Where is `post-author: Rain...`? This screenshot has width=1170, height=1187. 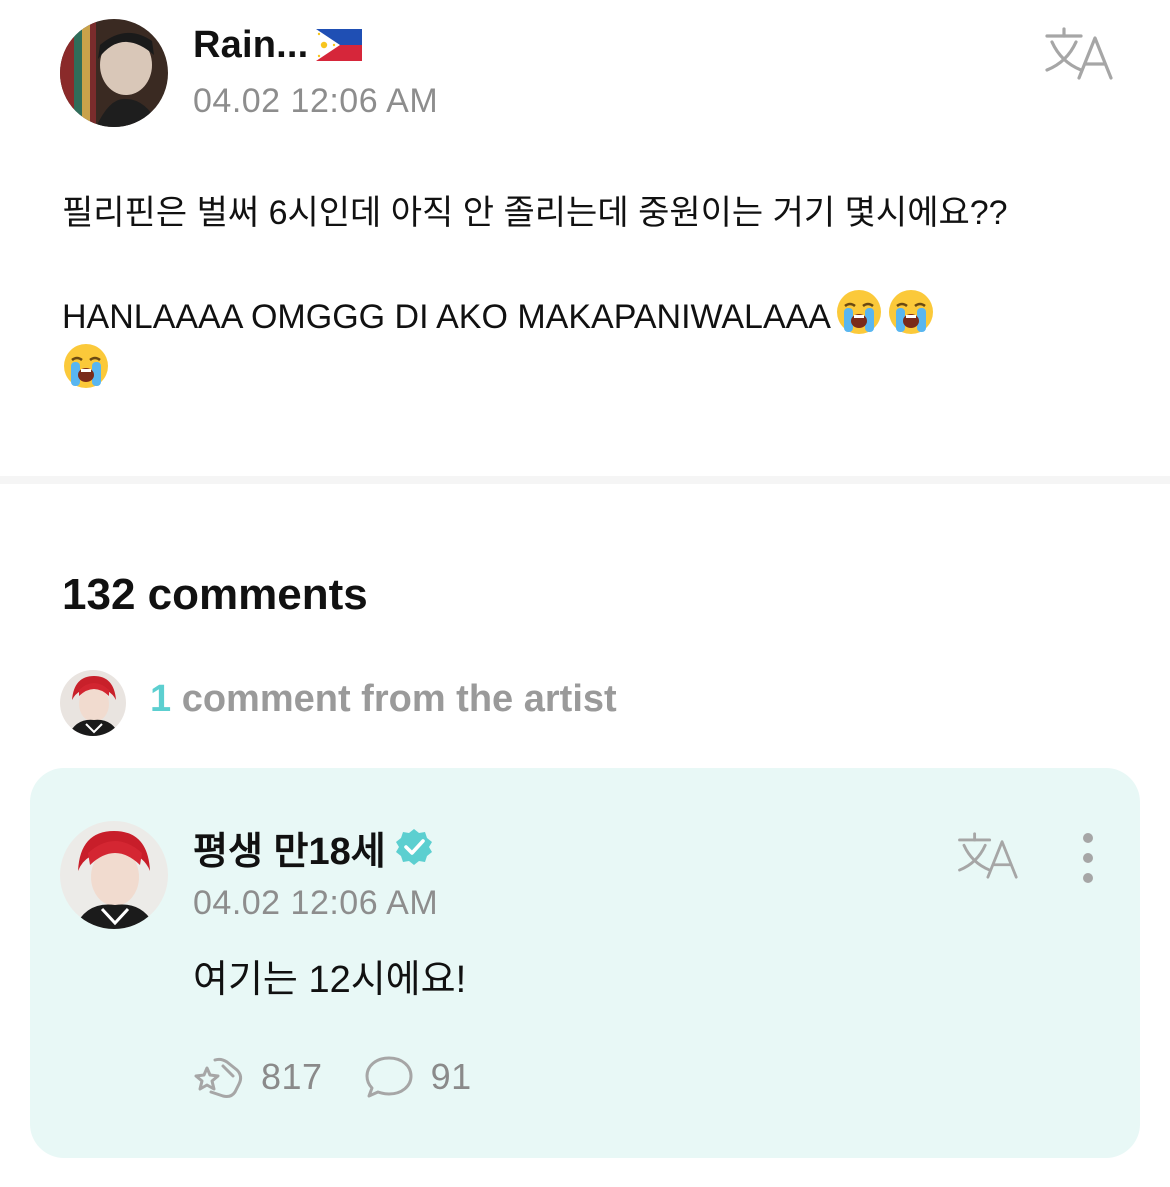 post-author: Rain... is located at coordinates (278, 45).